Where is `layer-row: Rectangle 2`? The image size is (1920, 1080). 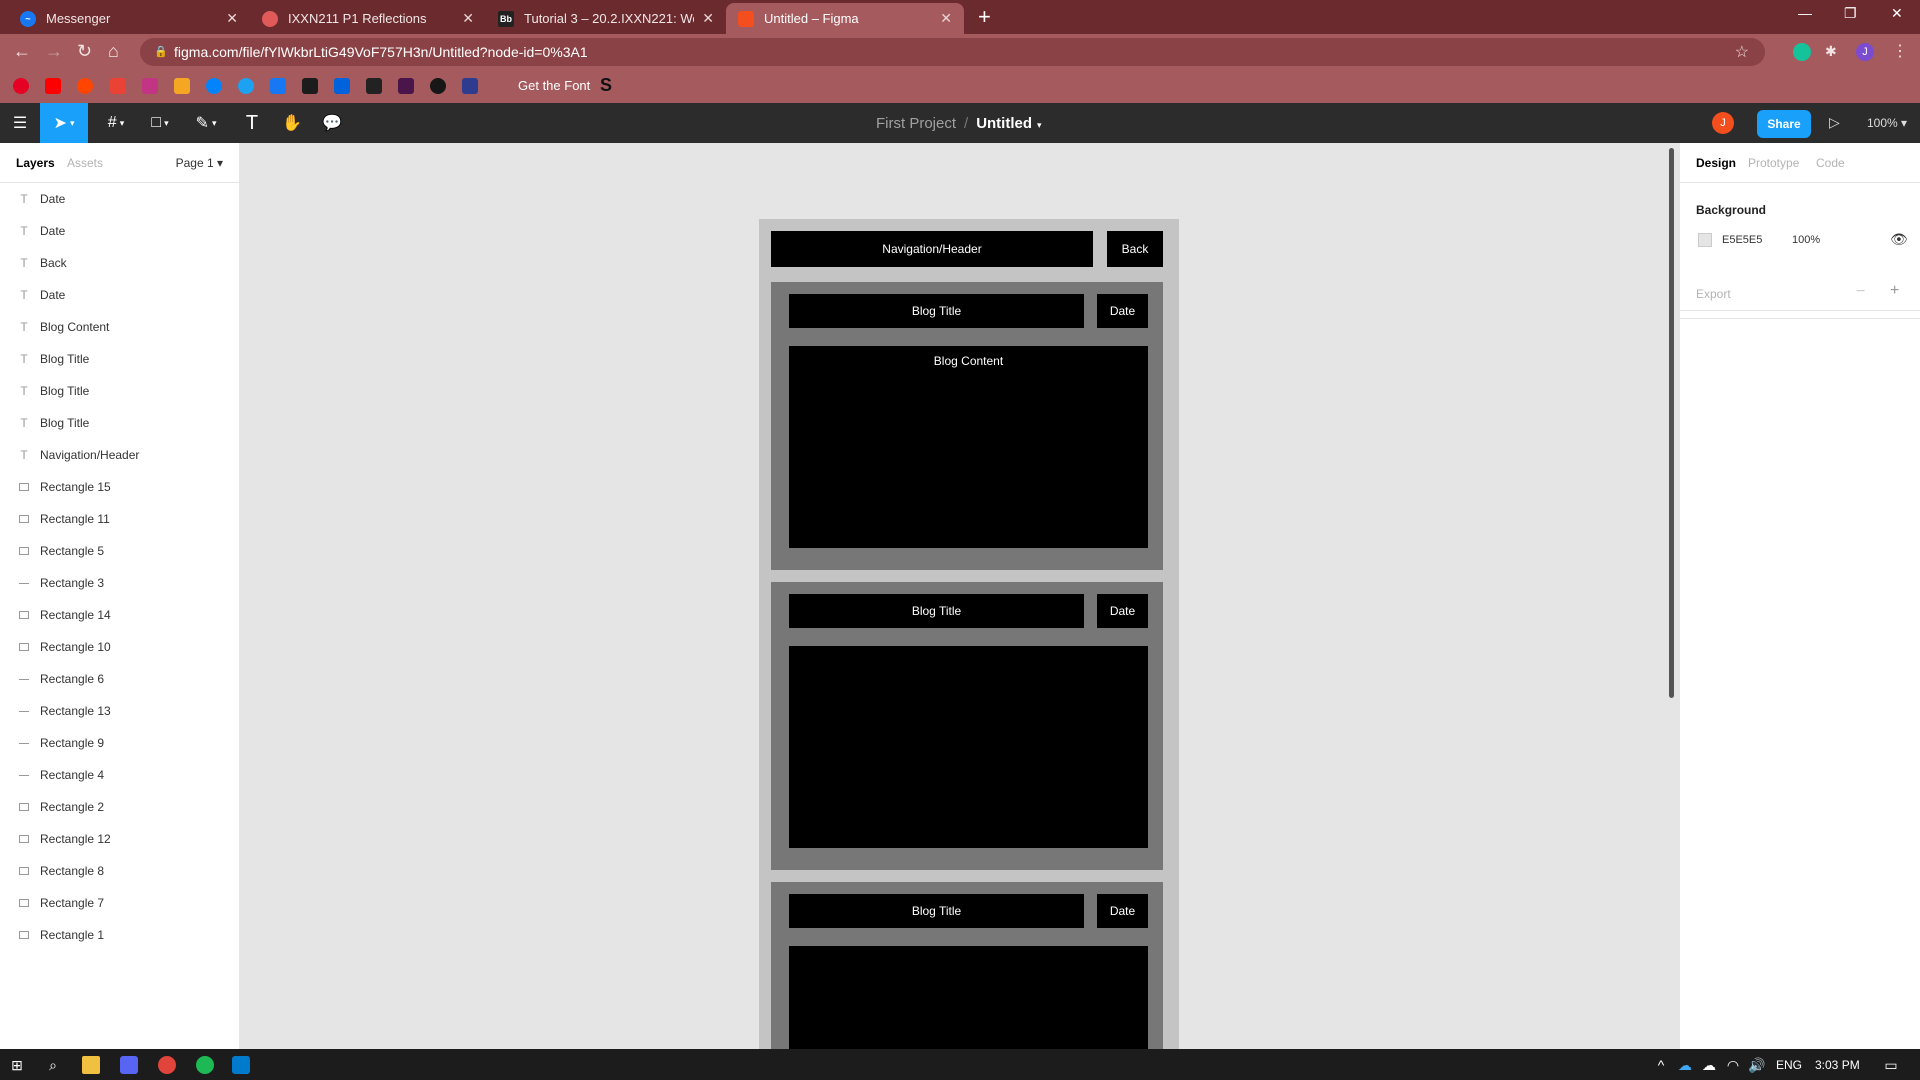
layer-row: Rectangle 2 is located at coordinates (120, 807).